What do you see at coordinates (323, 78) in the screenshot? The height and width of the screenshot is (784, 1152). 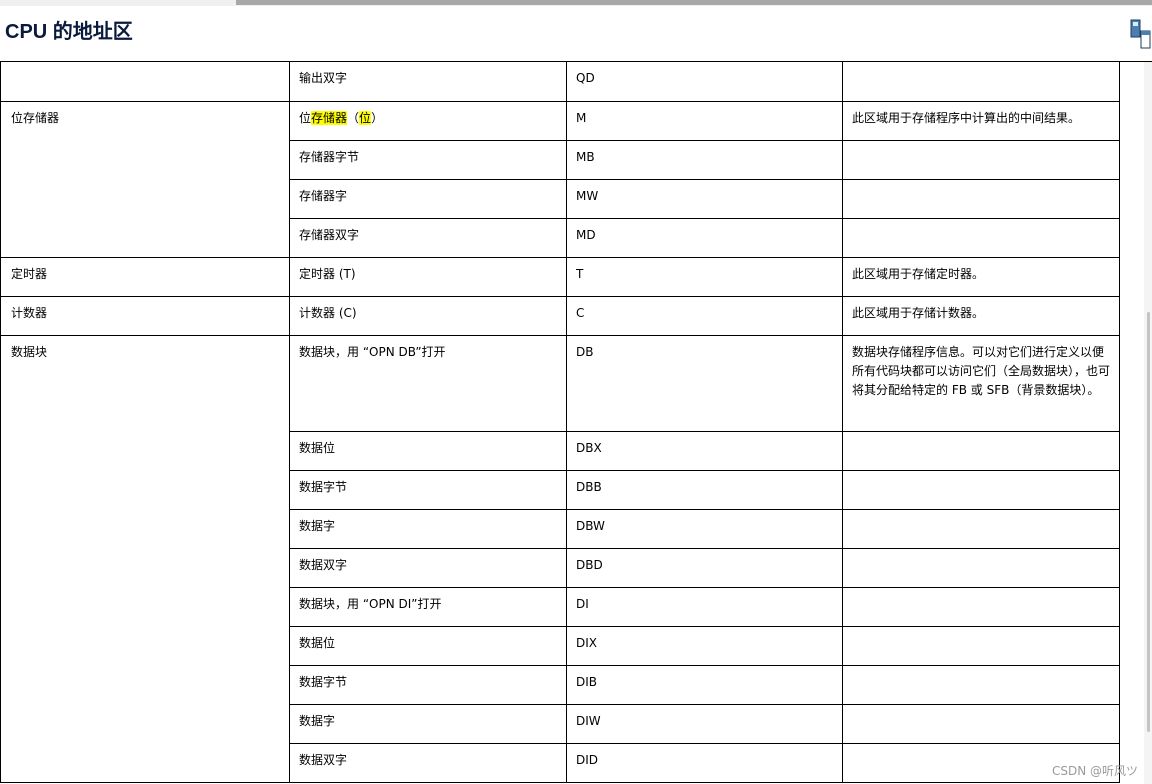 I see `unit-text: 输出双字` at bounding box center [323, 78].